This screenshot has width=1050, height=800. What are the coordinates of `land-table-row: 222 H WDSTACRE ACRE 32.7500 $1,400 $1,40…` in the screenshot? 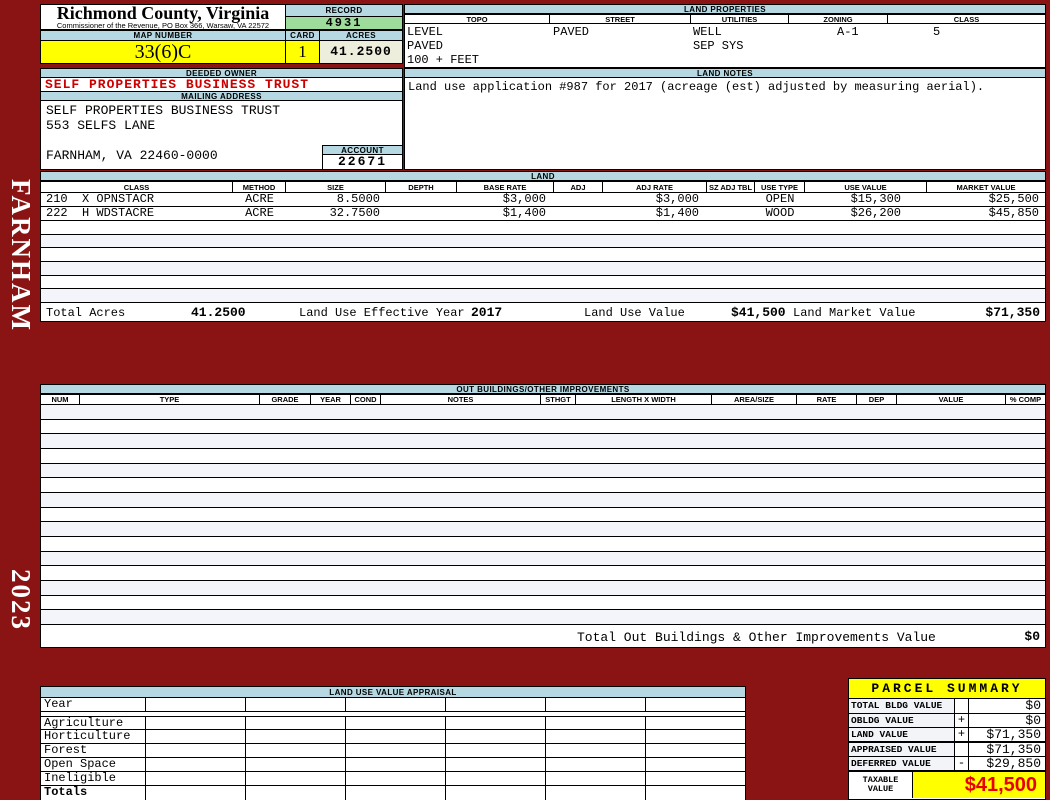 It's located at (543, 214).